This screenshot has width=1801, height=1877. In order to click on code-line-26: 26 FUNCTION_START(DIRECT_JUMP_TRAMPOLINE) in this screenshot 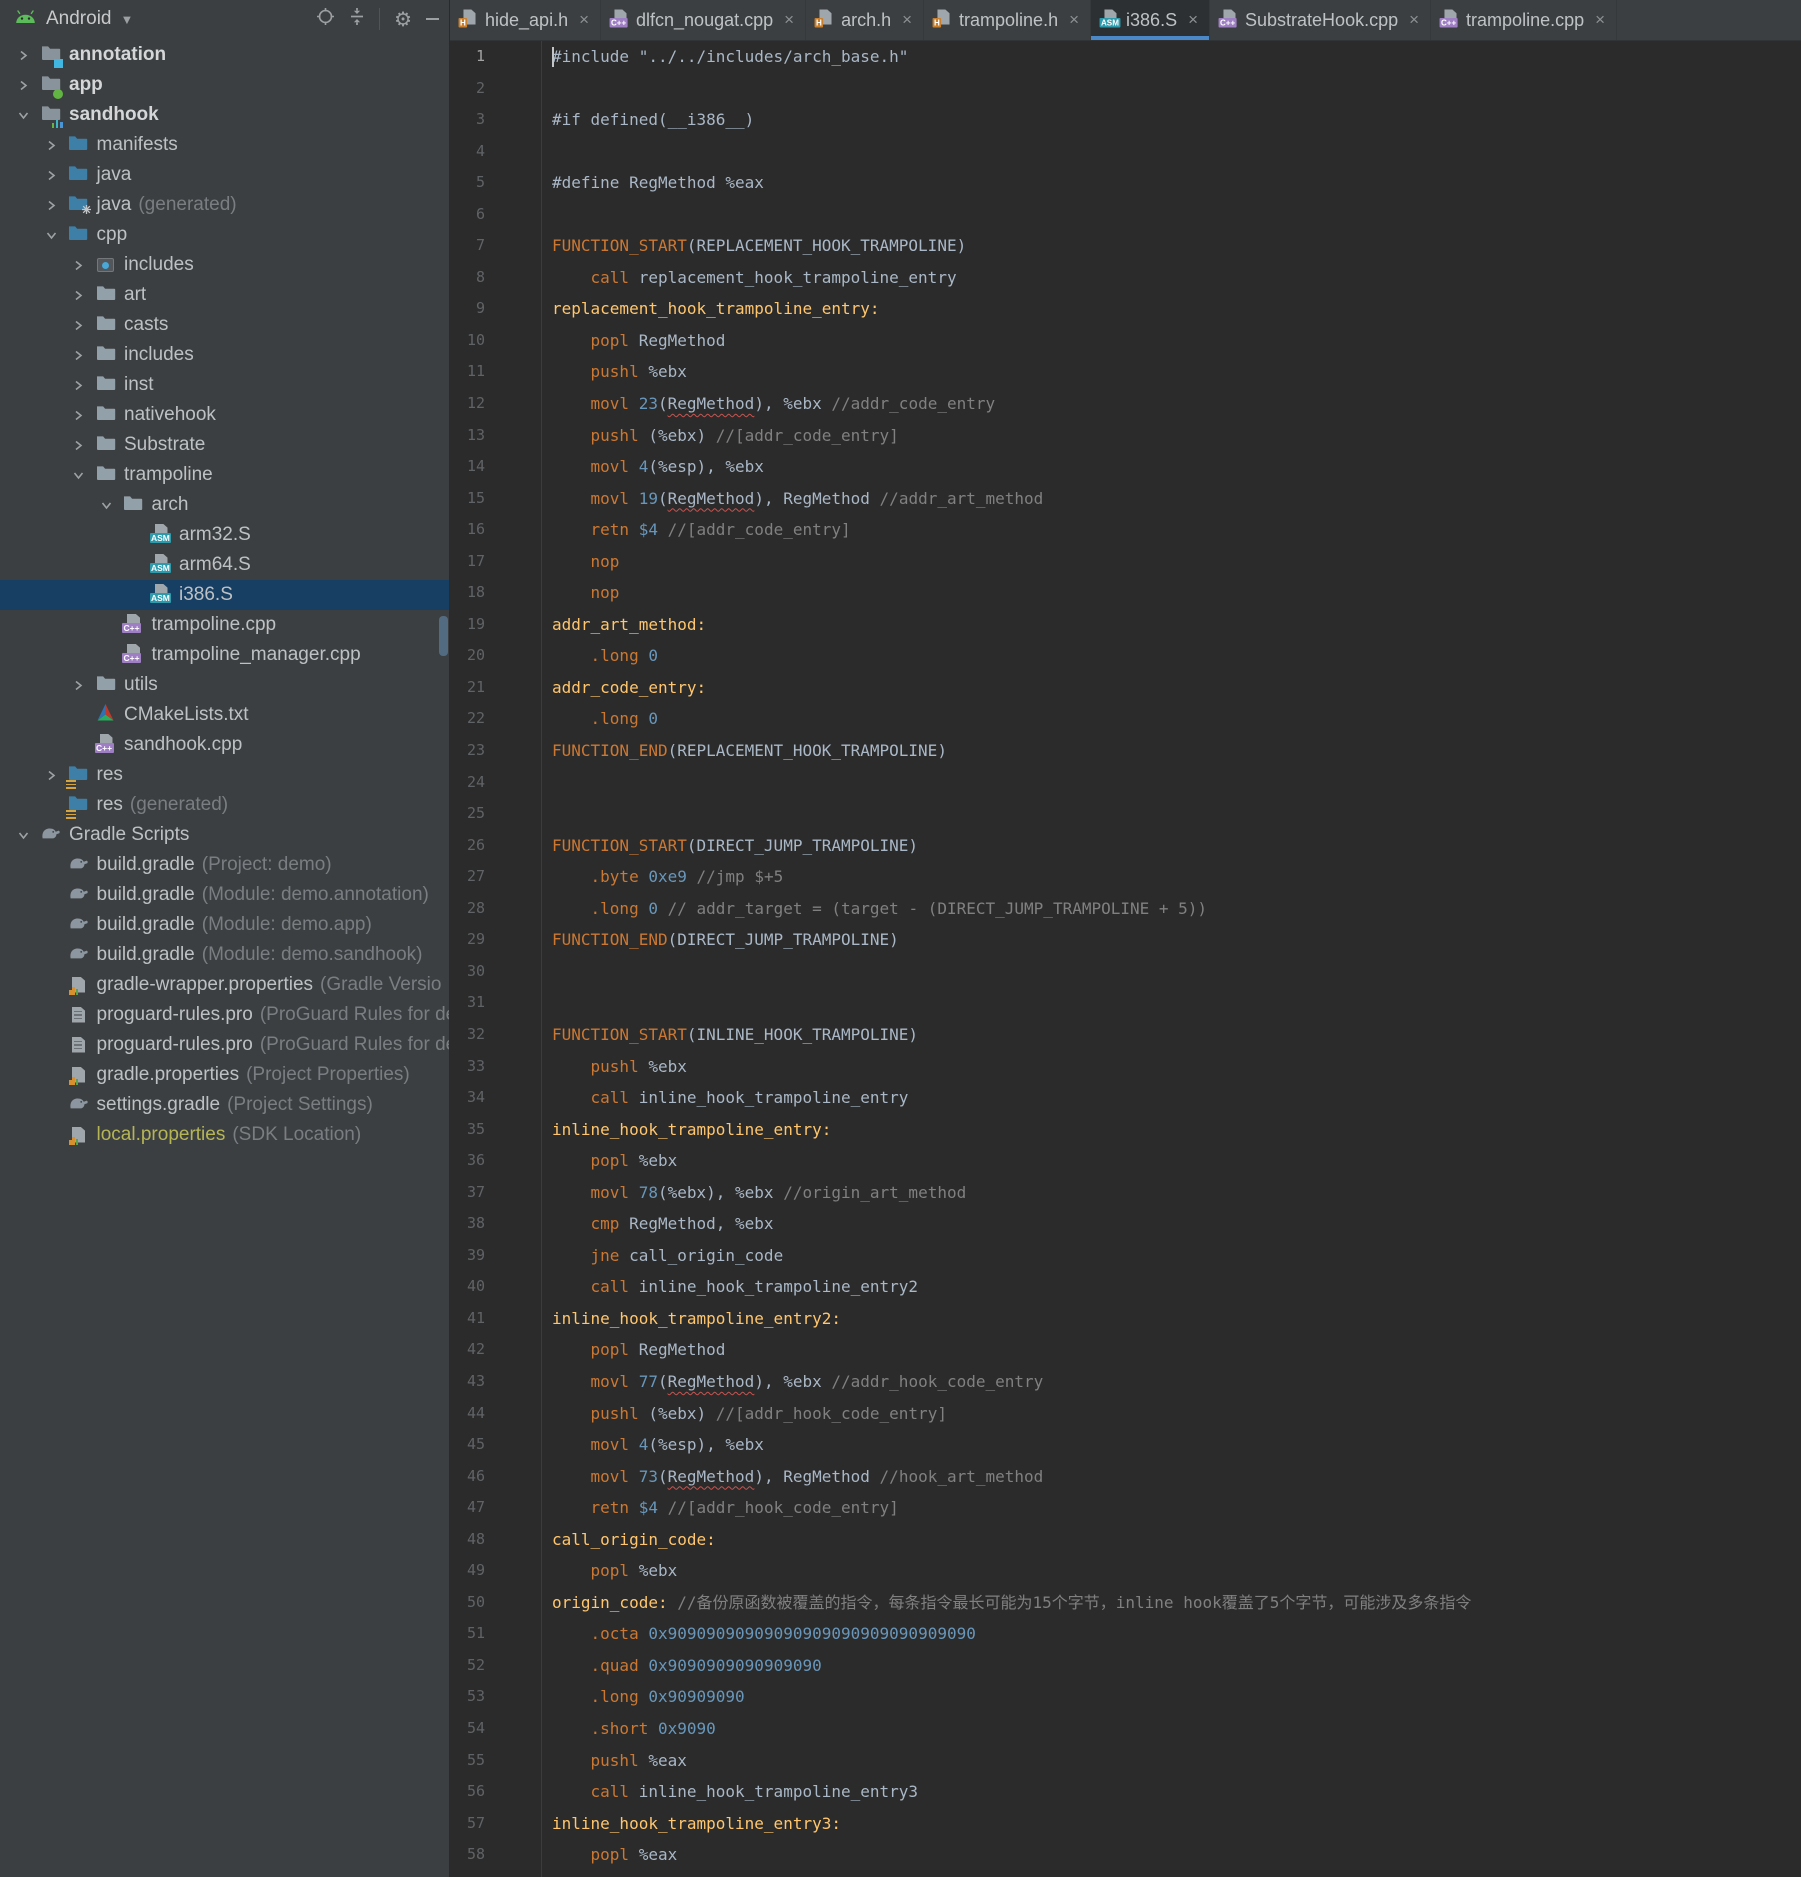, I will do `click(1125, 845)`.